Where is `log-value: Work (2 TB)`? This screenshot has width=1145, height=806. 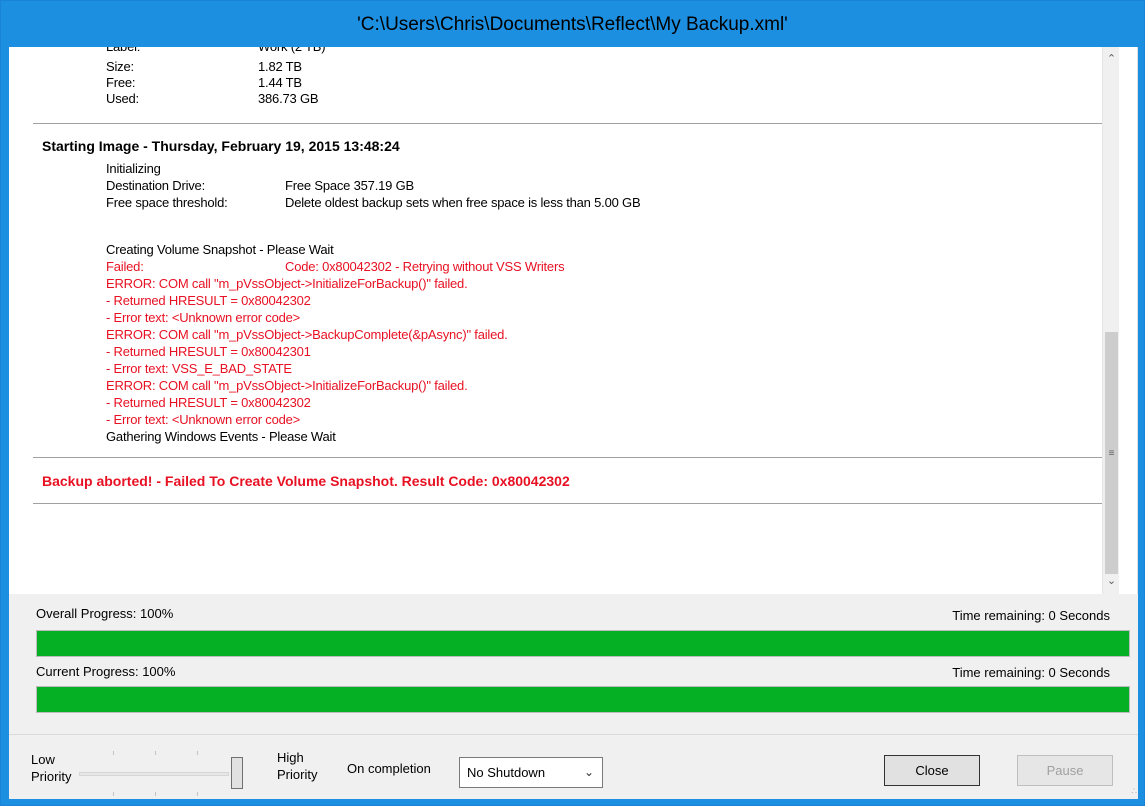
log-value: Work (2 TB) is located at coordinates (292, 51).